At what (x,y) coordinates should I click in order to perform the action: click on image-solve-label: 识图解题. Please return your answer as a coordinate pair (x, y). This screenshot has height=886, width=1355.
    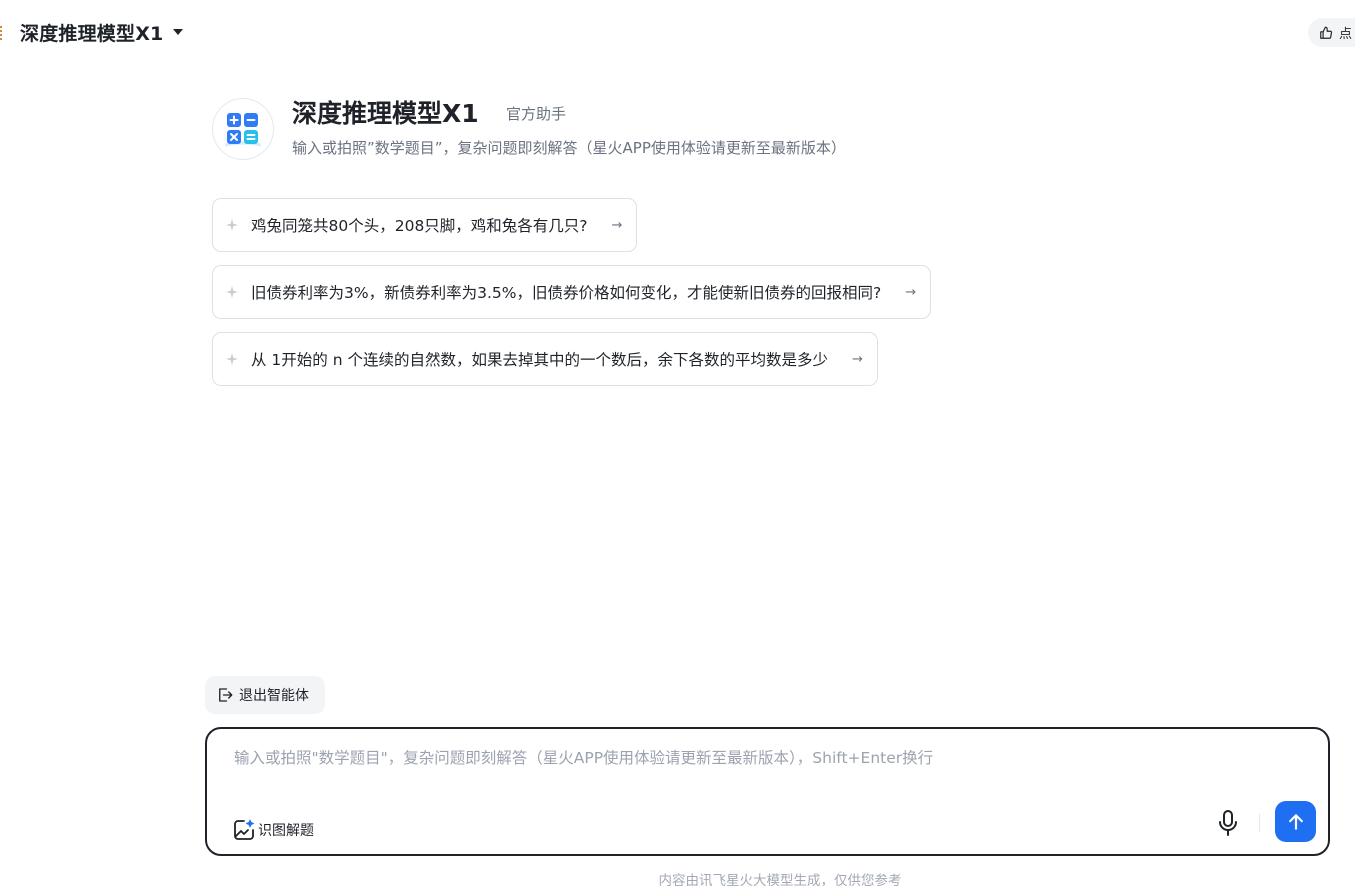
    Looking at the image, I should click on (286, 831).